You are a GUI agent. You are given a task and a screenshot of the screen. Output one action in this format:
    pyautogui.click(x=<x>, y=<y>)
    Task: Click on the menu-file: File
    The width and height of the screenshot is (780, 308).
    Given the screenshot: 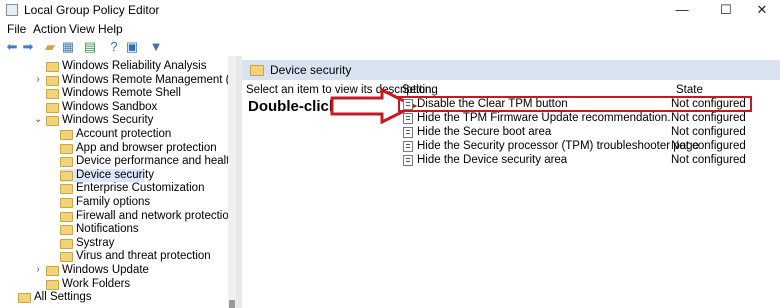 What is the action you would take?
    pyautogui.click(x=16, y=29)
    